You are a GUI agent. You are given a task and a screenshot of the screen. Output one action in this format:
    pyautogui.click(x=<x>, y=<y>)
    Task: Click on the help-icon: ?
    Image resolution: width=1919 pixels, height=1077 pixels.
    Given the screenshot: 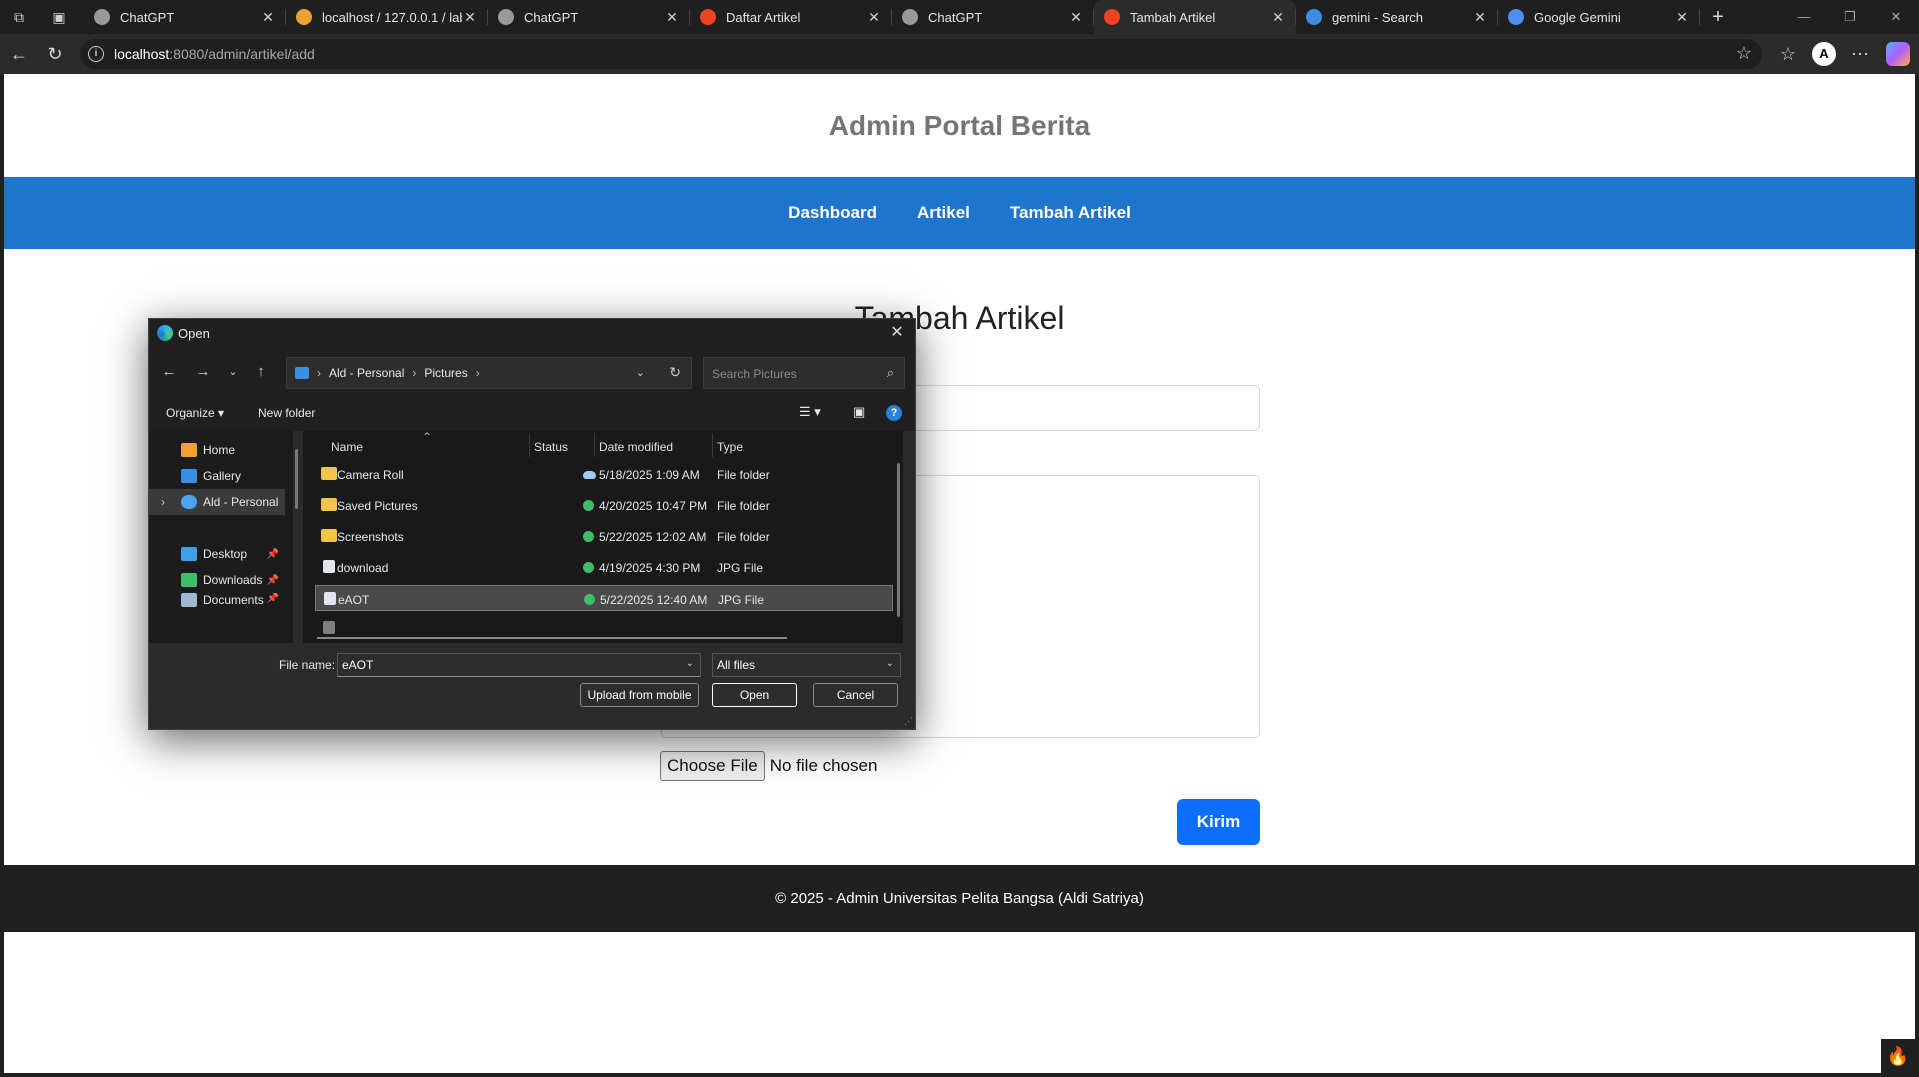 What is the action you would take?
    pyautogui.click(x=894, y=413)
    